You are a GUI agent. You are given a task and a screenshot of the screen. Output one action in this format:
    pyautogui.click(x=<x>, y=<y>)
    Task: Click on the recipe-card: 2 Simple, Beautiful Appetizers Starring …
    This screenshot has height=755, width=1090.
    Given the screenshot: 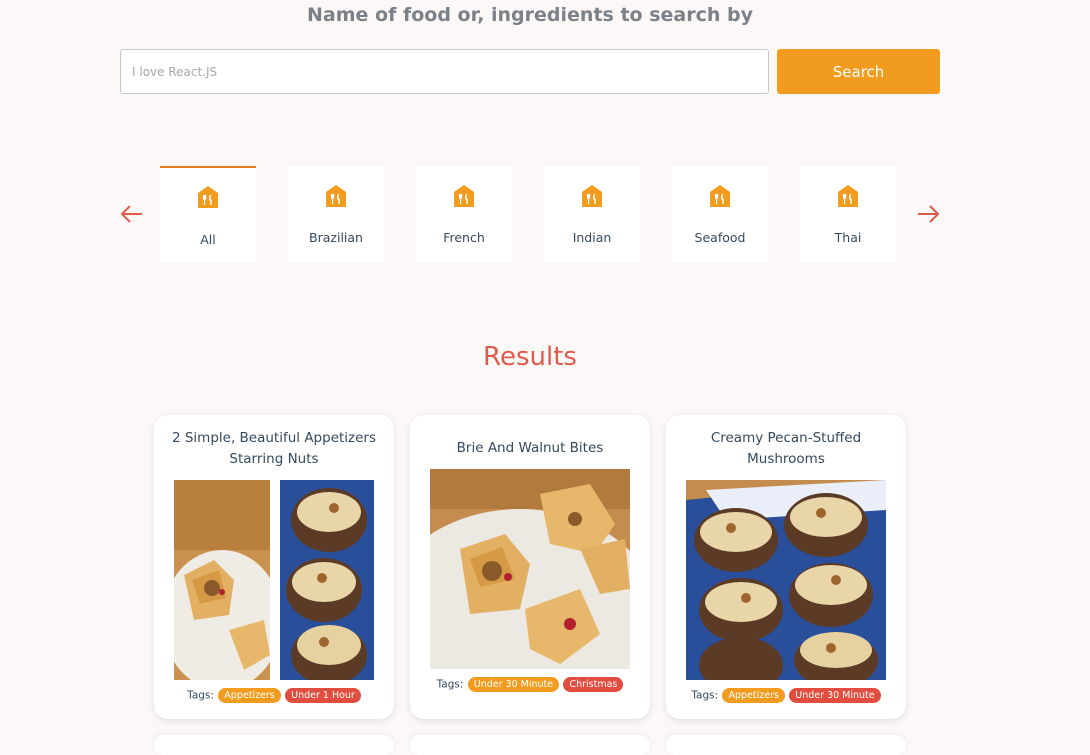 What is the action you would take?
    pyautogui.click(x=274, y=567)
    